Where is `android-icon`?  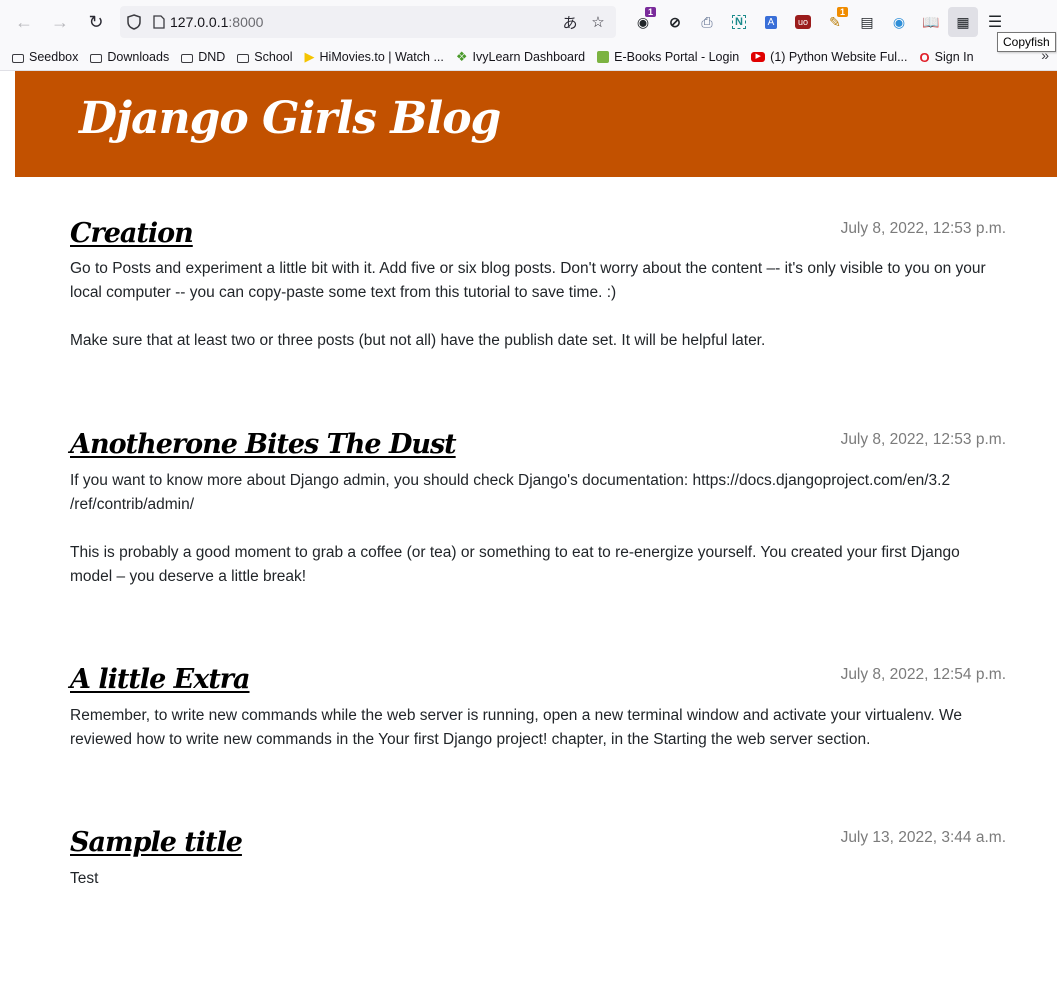
android-icon is located at coordinates (603, 57).